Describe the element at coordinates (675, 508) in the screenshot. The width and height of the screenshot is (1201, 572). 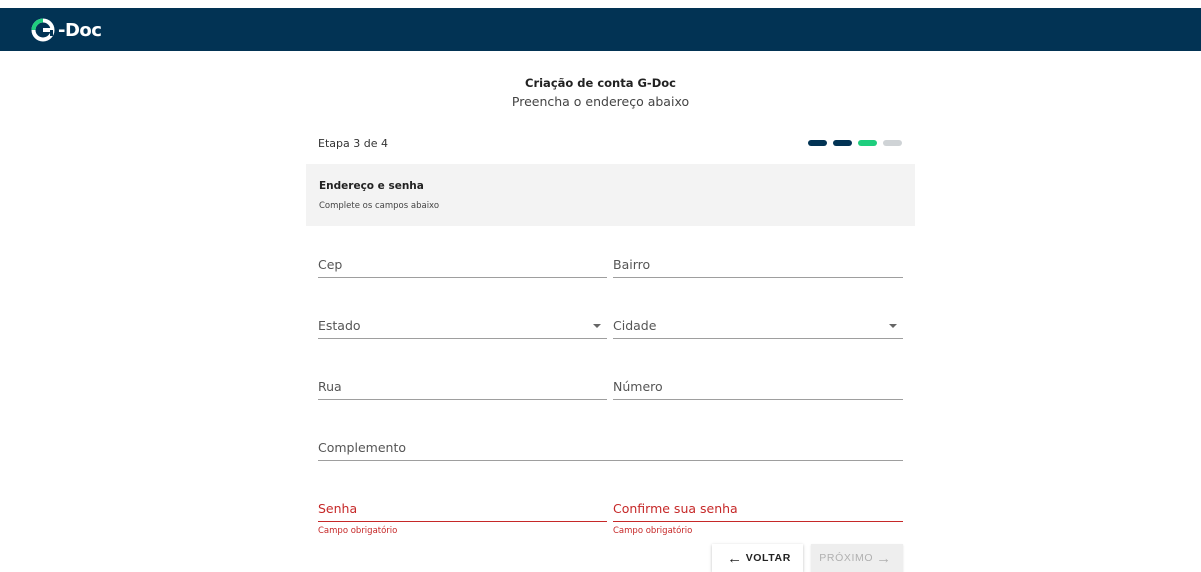
I see `confirme-senha-label: Confirme sua senha` at that location.